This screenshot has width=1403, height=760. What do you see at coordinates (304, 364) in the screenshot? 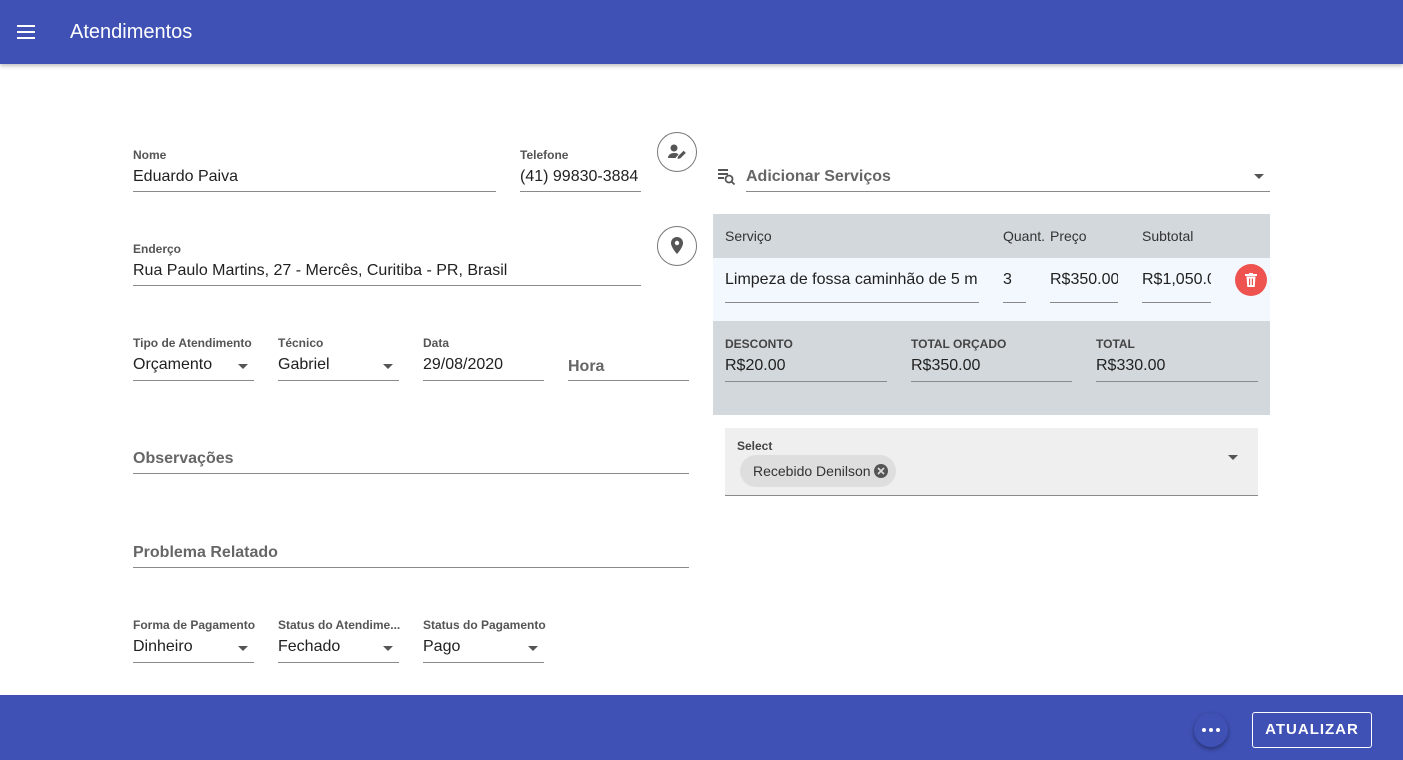
I see `tecnico-value: Gabriel` at bounding box center [304, 364].